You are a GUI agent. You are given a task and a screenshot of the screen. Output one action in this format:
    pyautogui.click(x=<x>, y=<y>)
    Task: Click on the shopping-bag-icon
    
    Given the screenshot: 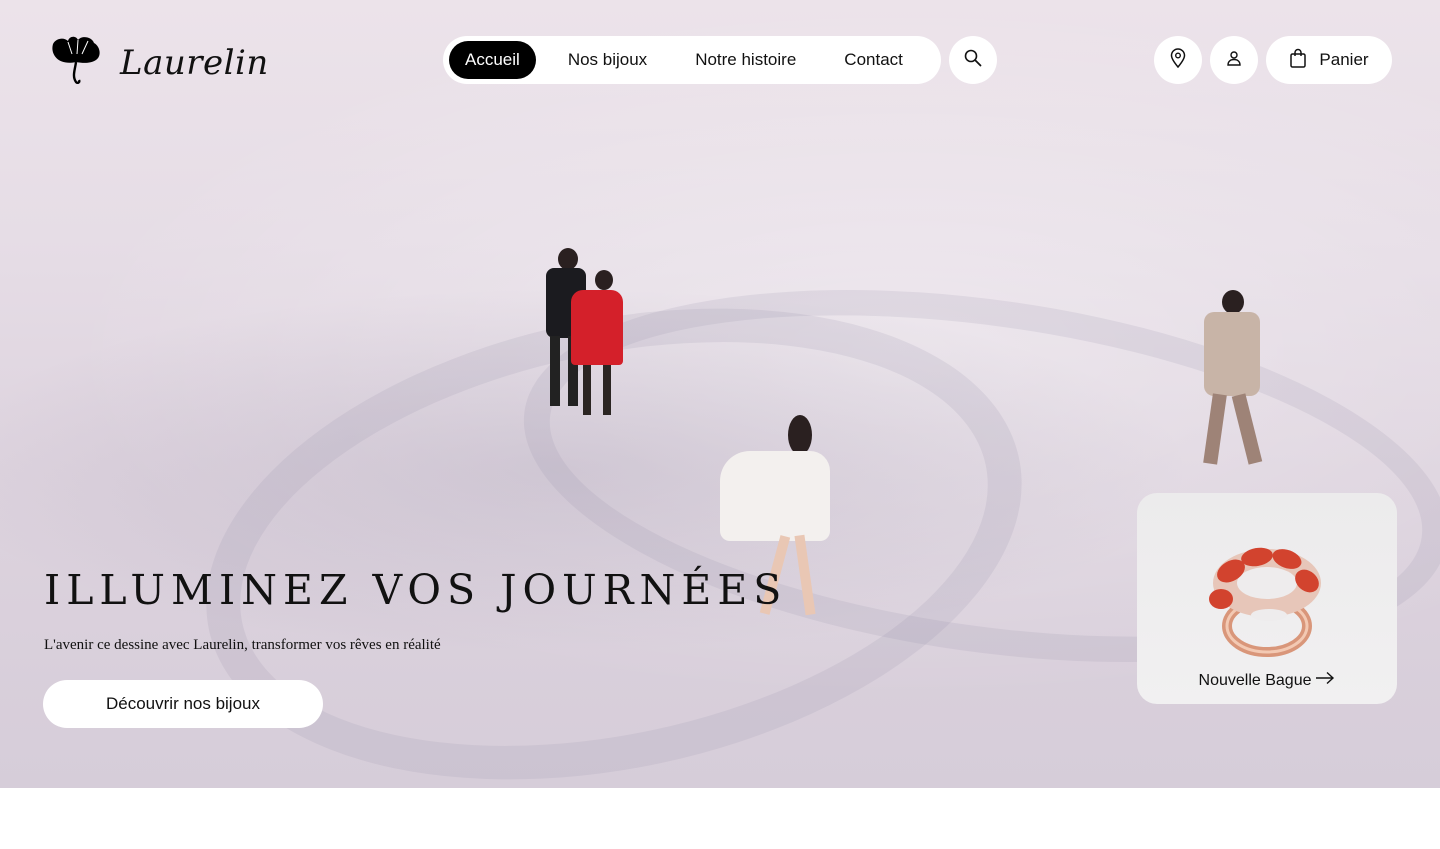 What is the action you would take?
    pyautogui.click(x=1298, y=60)
    